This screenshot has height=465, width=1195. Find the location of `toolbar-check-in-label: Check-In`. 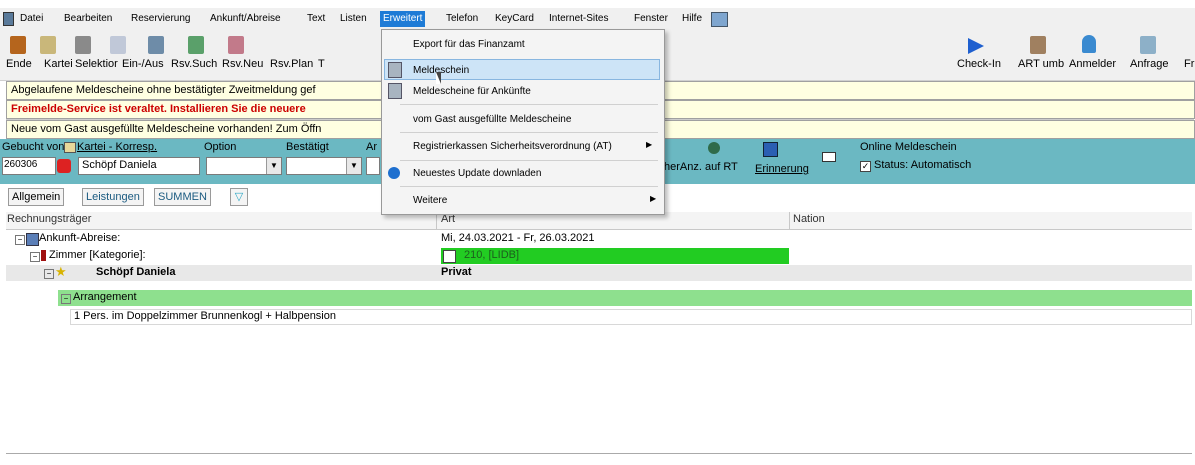

toolbar-check-in-label: Check-In is located at coordinates (979, 64).